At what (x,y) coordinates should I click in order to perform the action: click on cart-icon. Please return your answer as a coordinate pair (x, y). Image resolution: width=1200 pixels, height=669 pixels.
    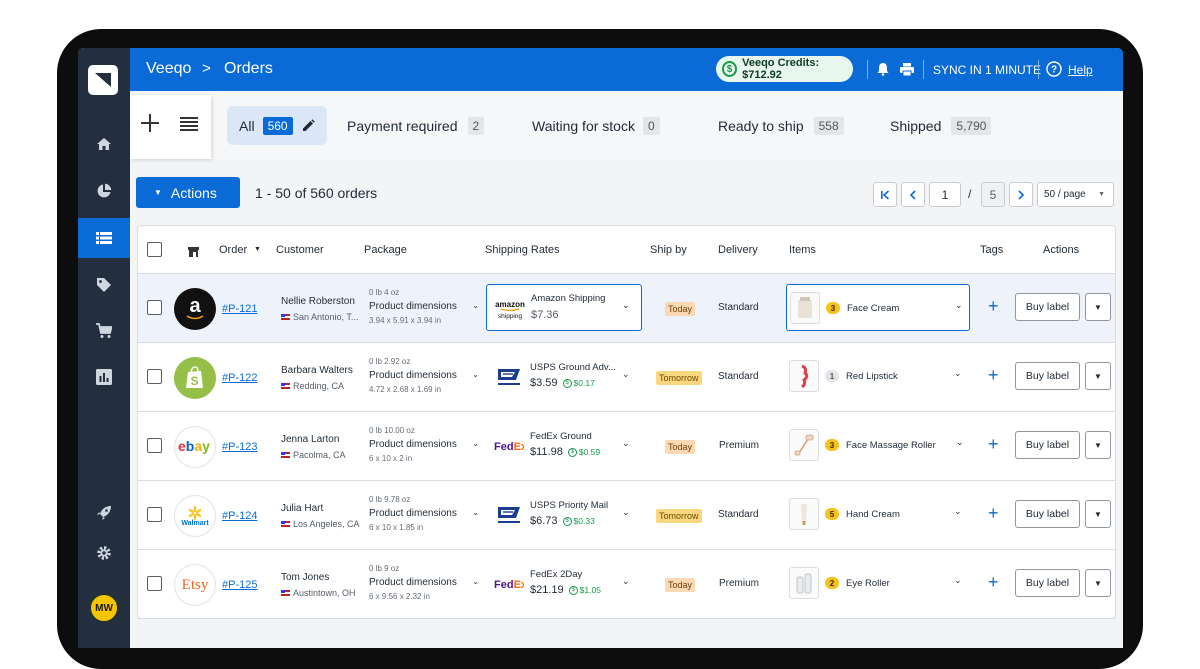
    Looking at the image, I should click on (104, 331).